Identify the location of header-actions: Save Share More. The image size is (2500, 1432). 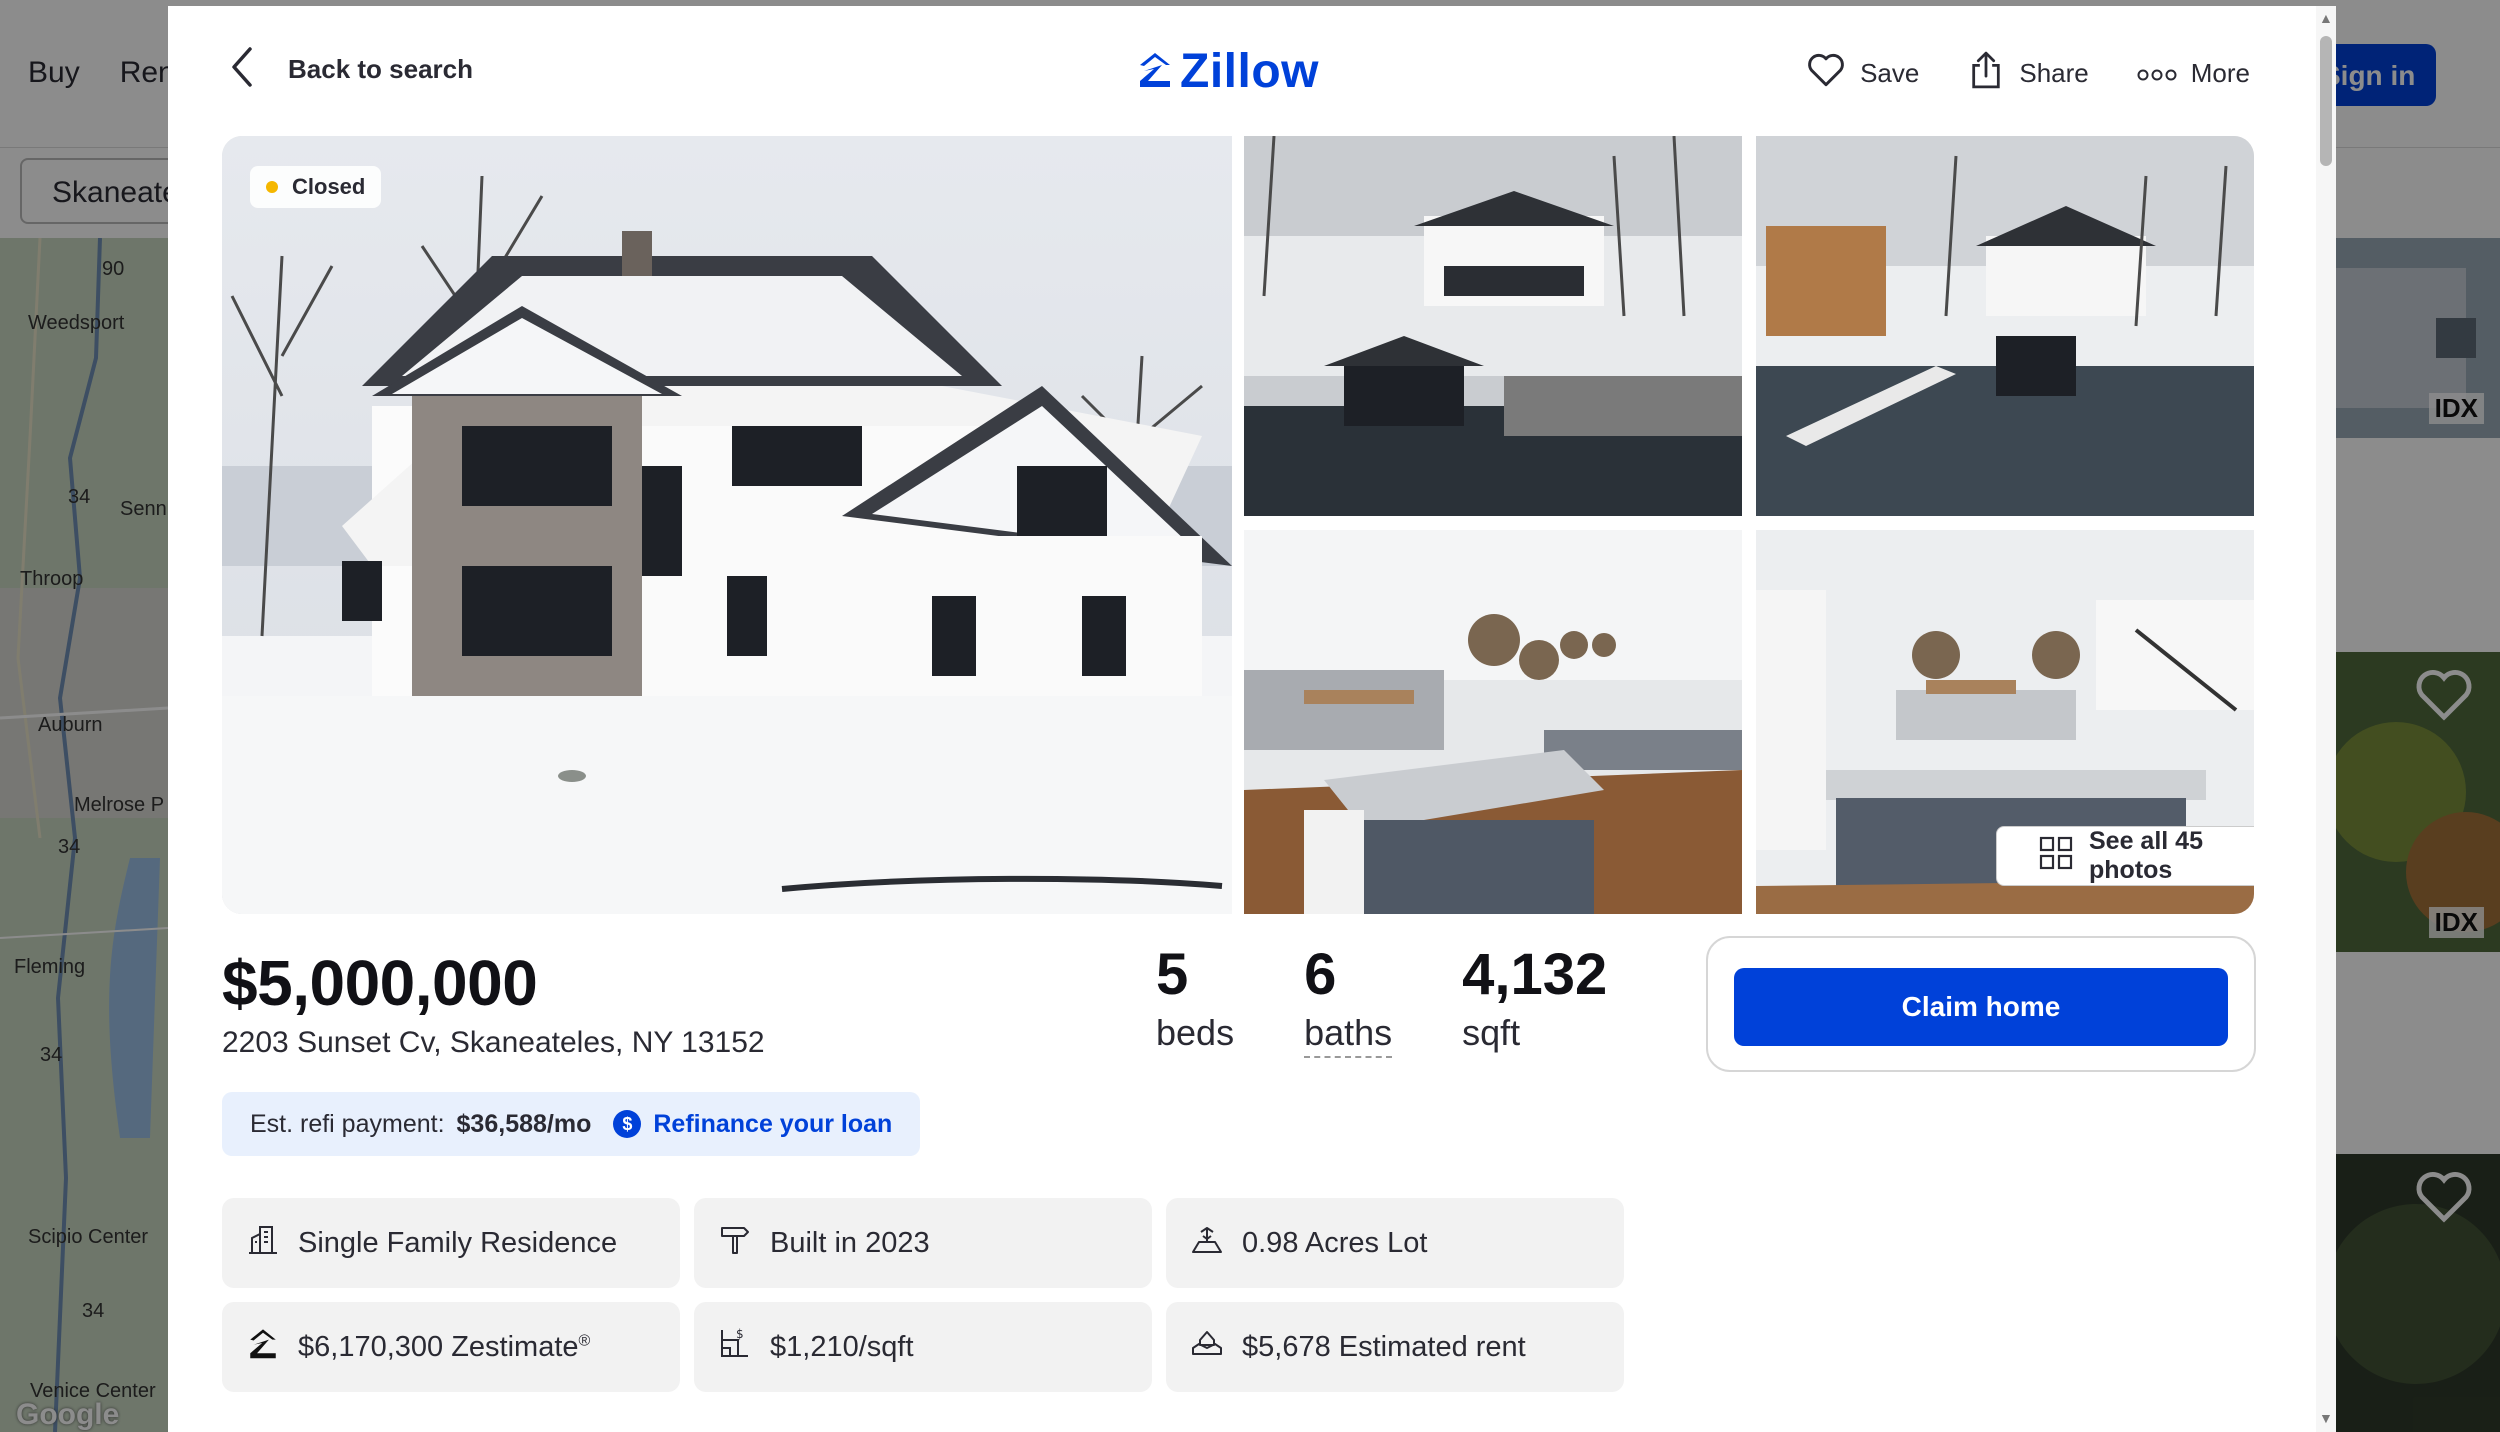
(2028, 73).